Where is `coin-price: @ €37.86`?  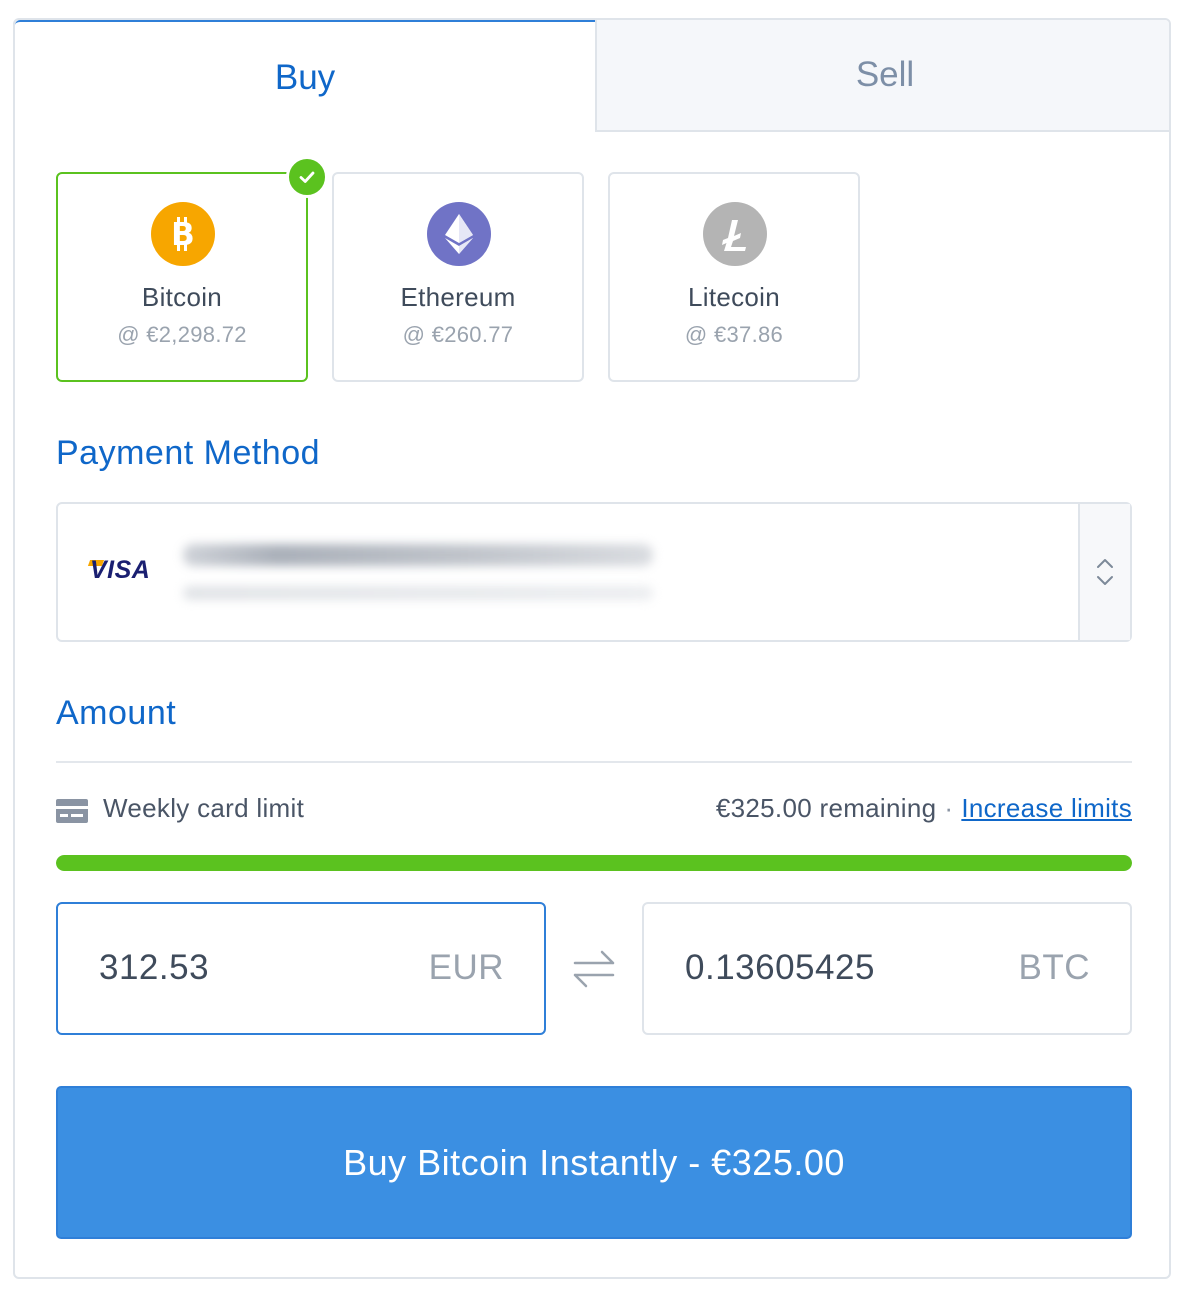 coin-price: @ €37.86 is located at coordinates (734, 334).